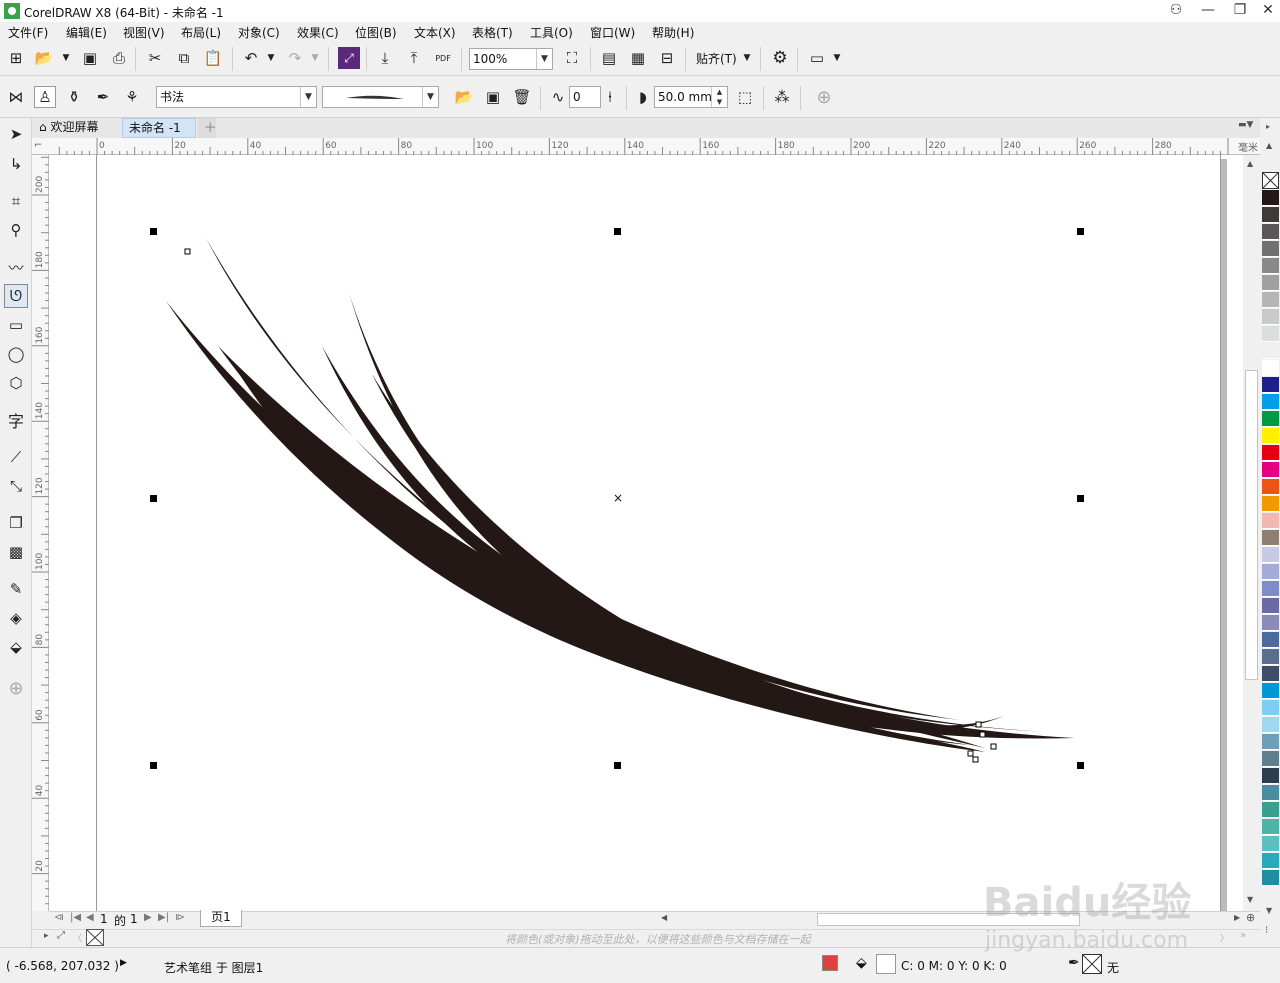 This screenshot has height=983, width=1280. What do you see at coordinates (1087, 940) in the screenshot?
I see `watermark-url: jingyan.baidu.com` at bounding box center [1087, 940].